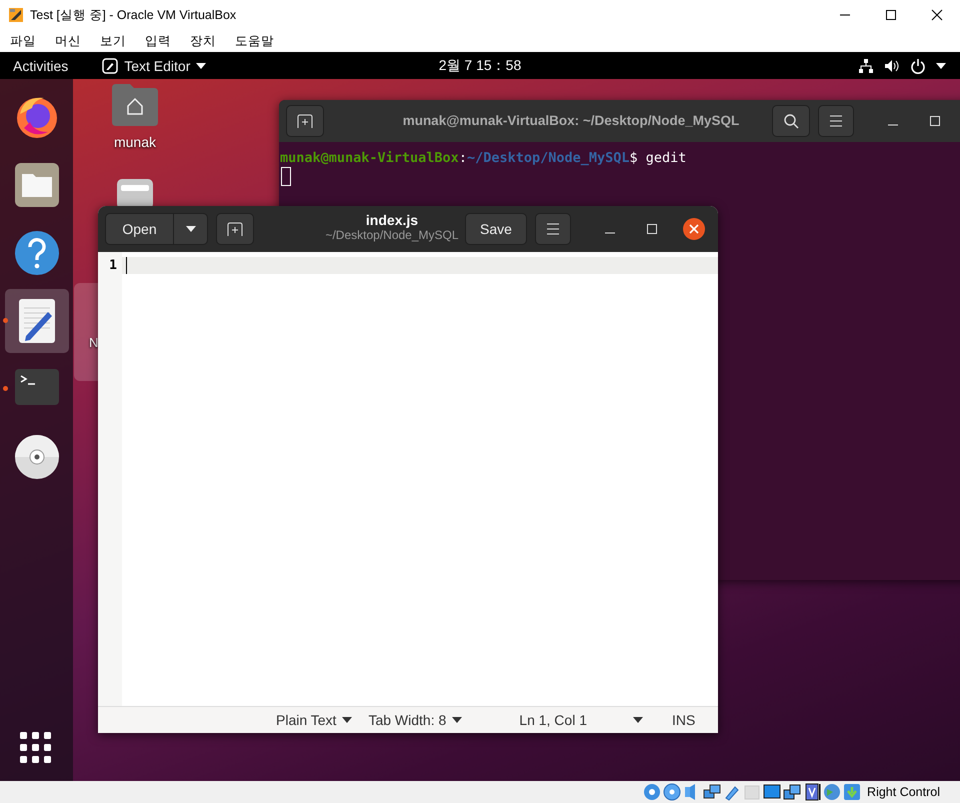 The width and height of the screenshot is (960, 803). I want to click on document-path: ~/Desktop/Node_MySQL, so click(392, 235).